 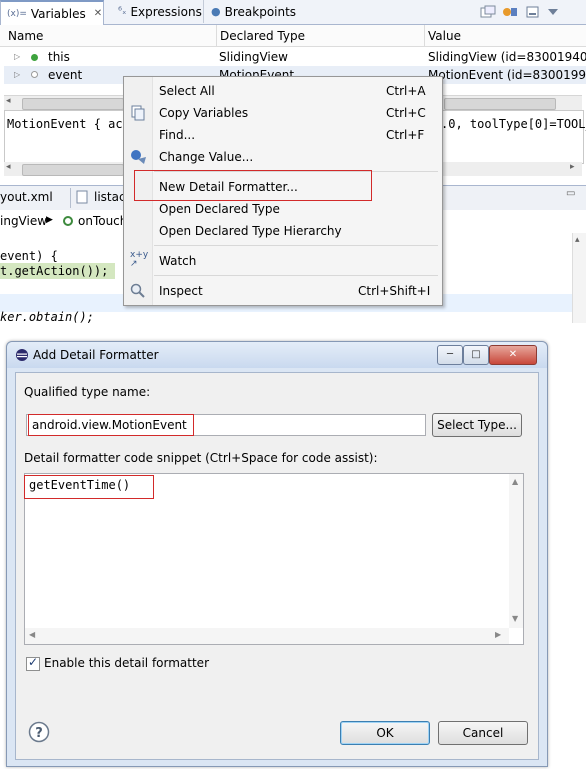 What do you see at coordinates (579, 278) in the screenshot?
I see `vertical-scrollbar: ▴` at bounding box center [579, 278].